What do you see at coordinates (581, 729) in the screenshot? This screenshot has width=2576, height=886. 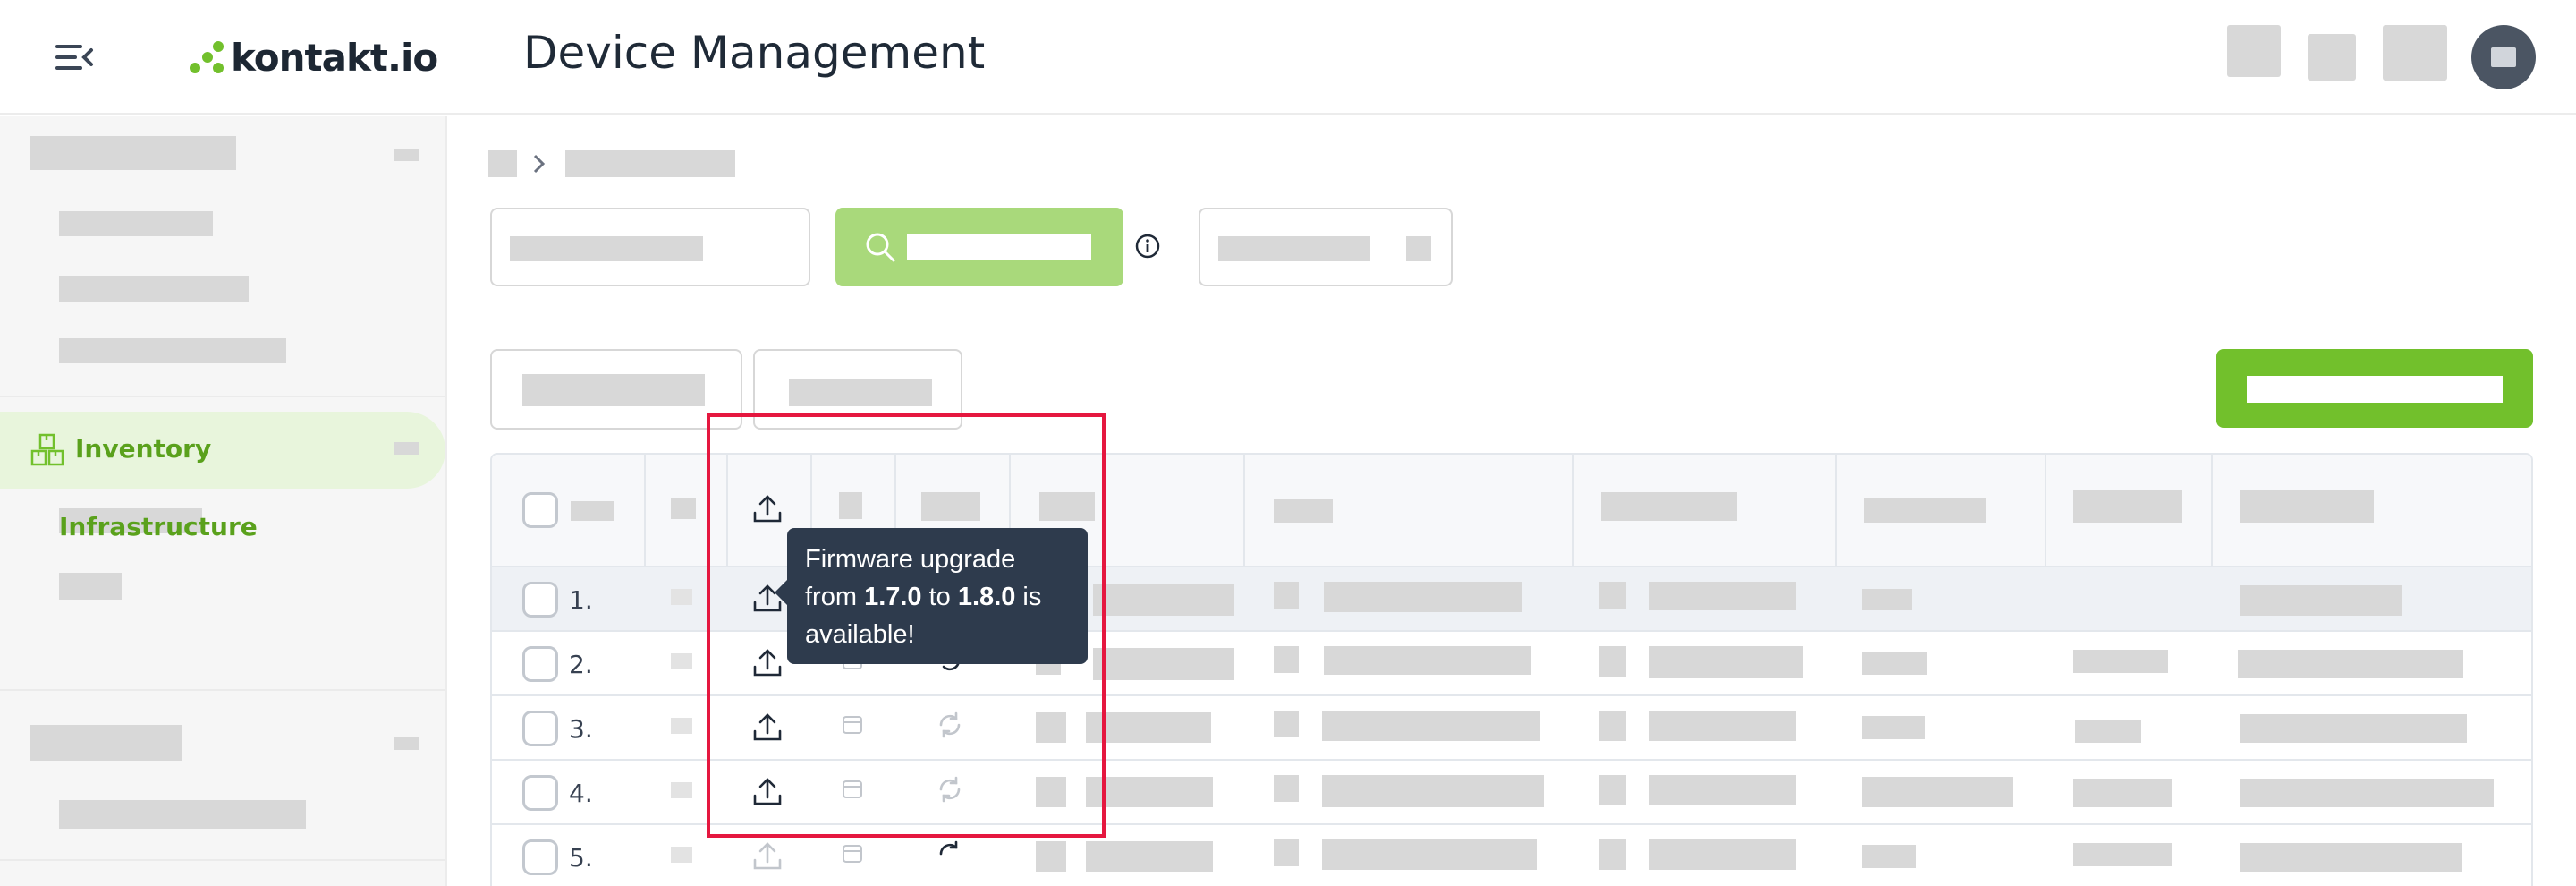 I see `row-number: 3.` at bounding box center [581, 729].